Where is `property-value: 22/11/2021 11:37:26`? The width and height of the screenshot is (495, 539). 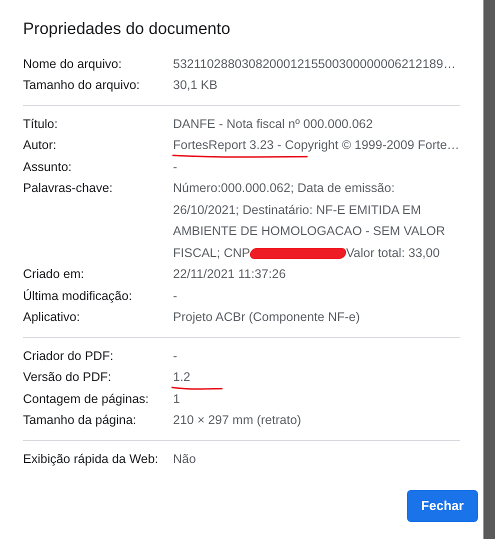 property-value: 22/11/2021 11:37:26 is located at coordinates (229, 275).